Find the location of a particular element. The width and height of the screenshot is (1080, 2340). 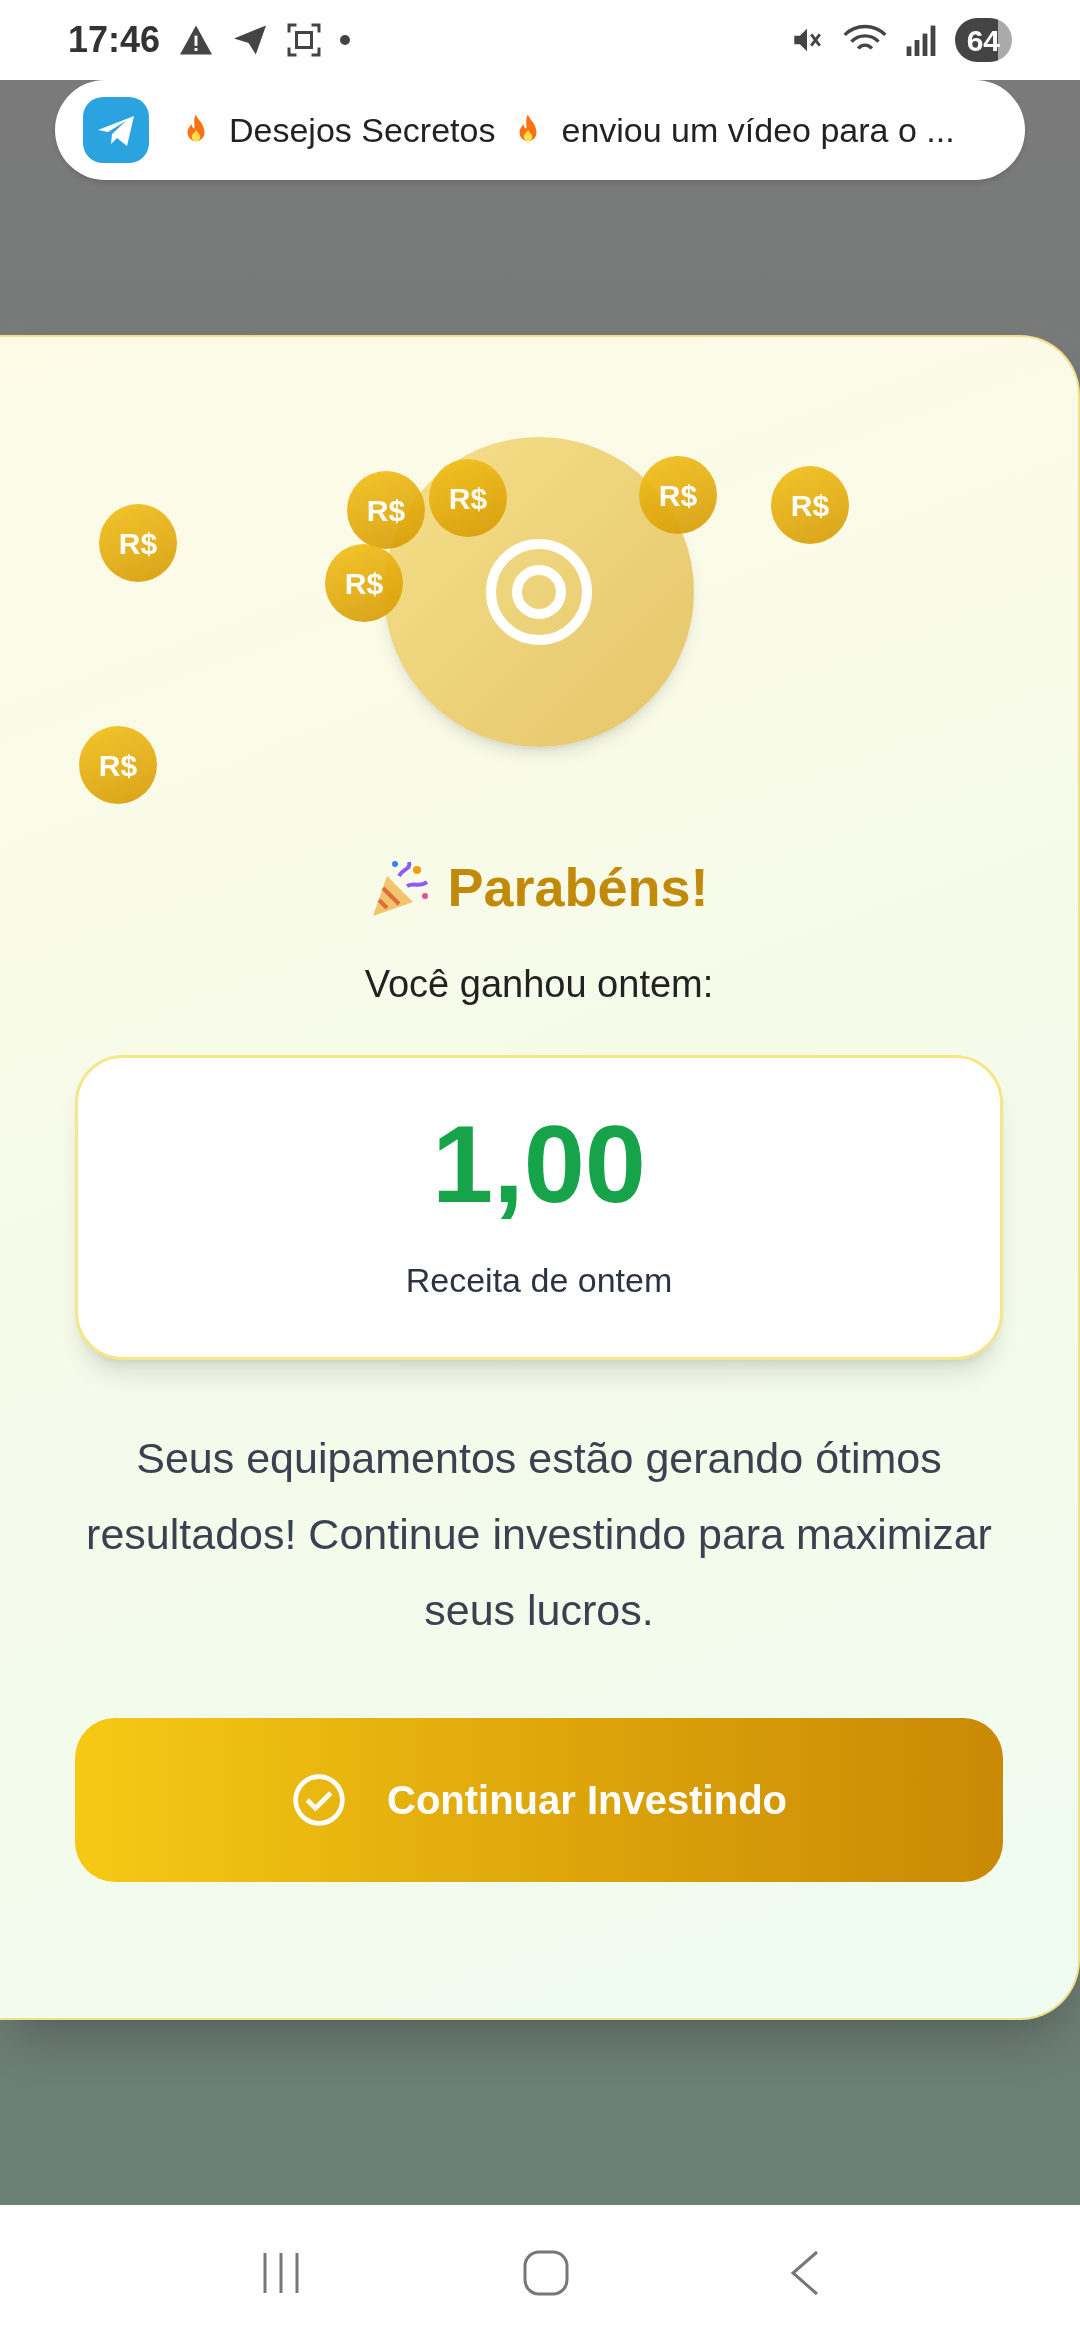

earnings-amount: 1,00 is located at coordinates (539, 1164).